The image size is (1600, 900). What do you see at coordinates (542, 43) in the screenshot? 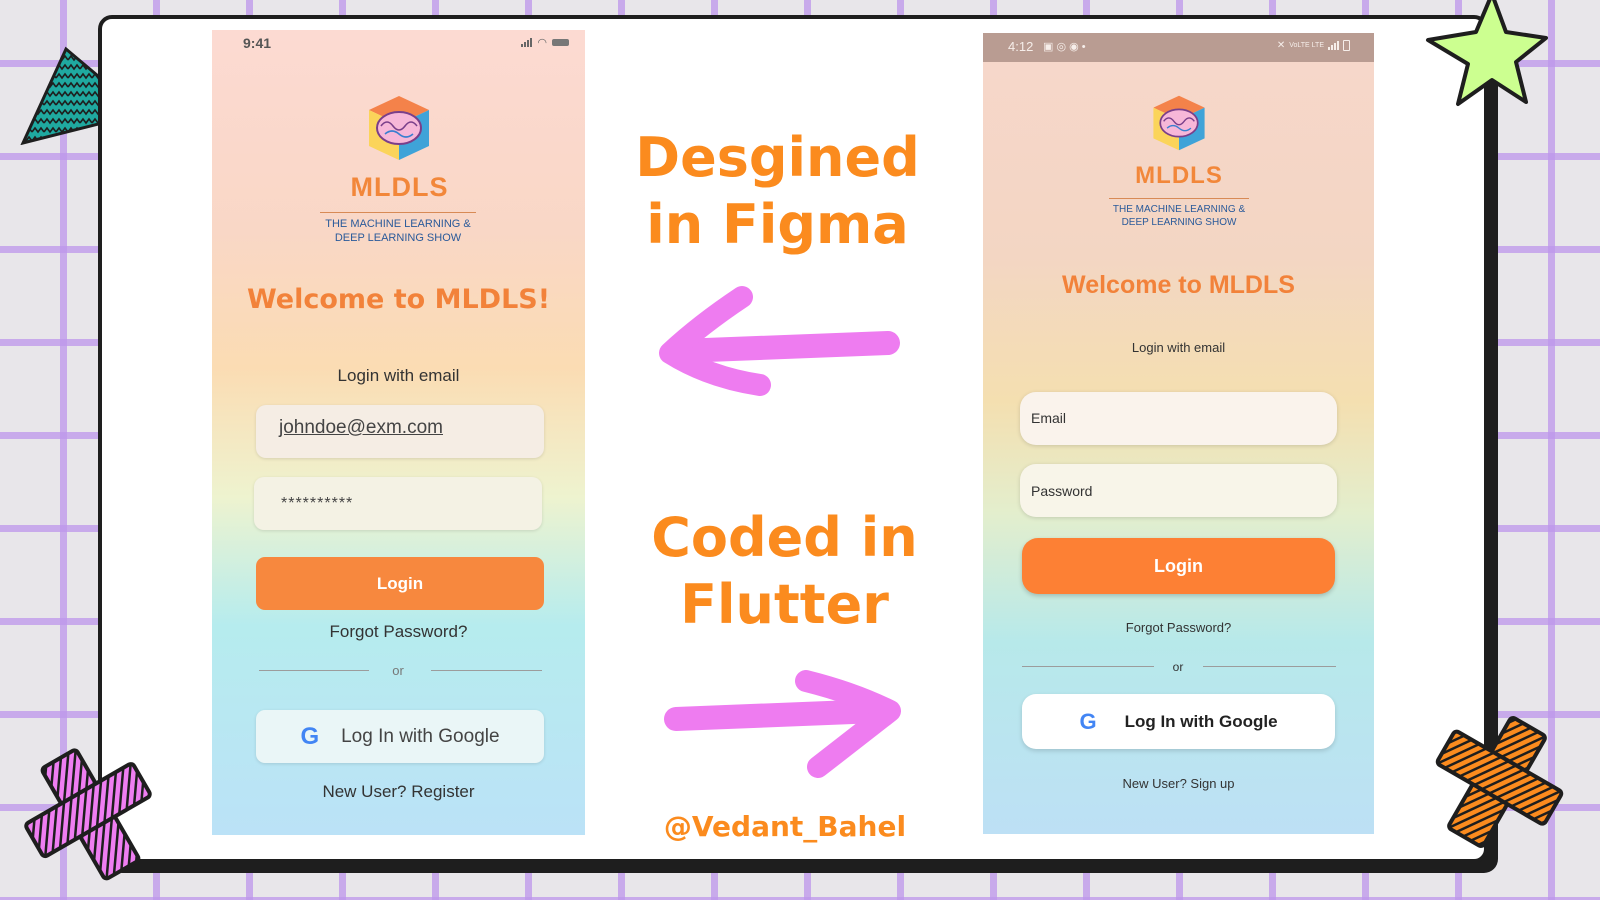
I see `wifi-icon: ◠` at bounding box center [542, 43].